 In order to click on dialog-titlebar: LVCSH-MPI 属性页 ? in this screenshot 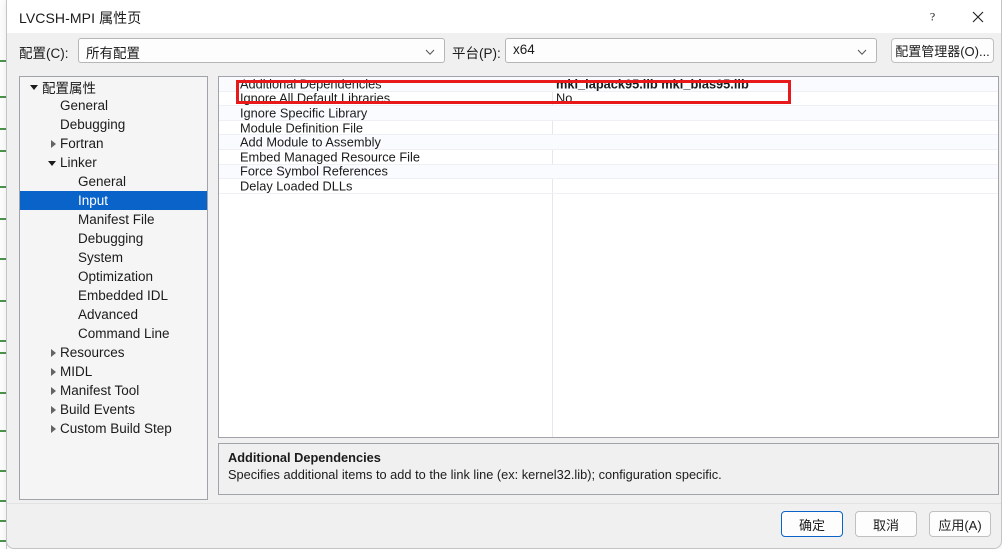, I will do `click(504, 16)`.